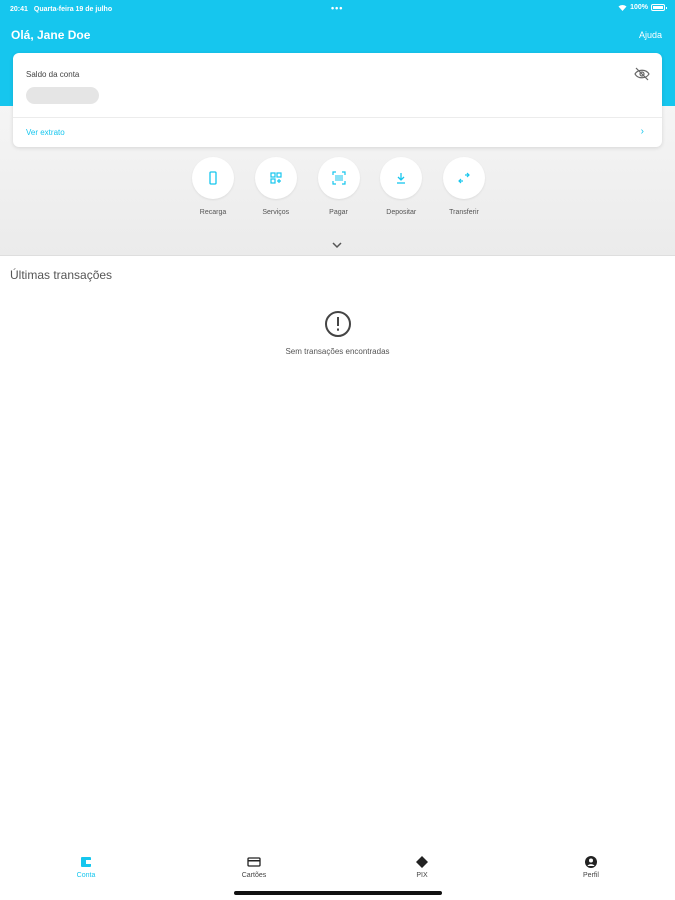 The height and width of the screenshot is (900, 675). I want to click on multitask-dots-icon: •••, so click(337, 8).